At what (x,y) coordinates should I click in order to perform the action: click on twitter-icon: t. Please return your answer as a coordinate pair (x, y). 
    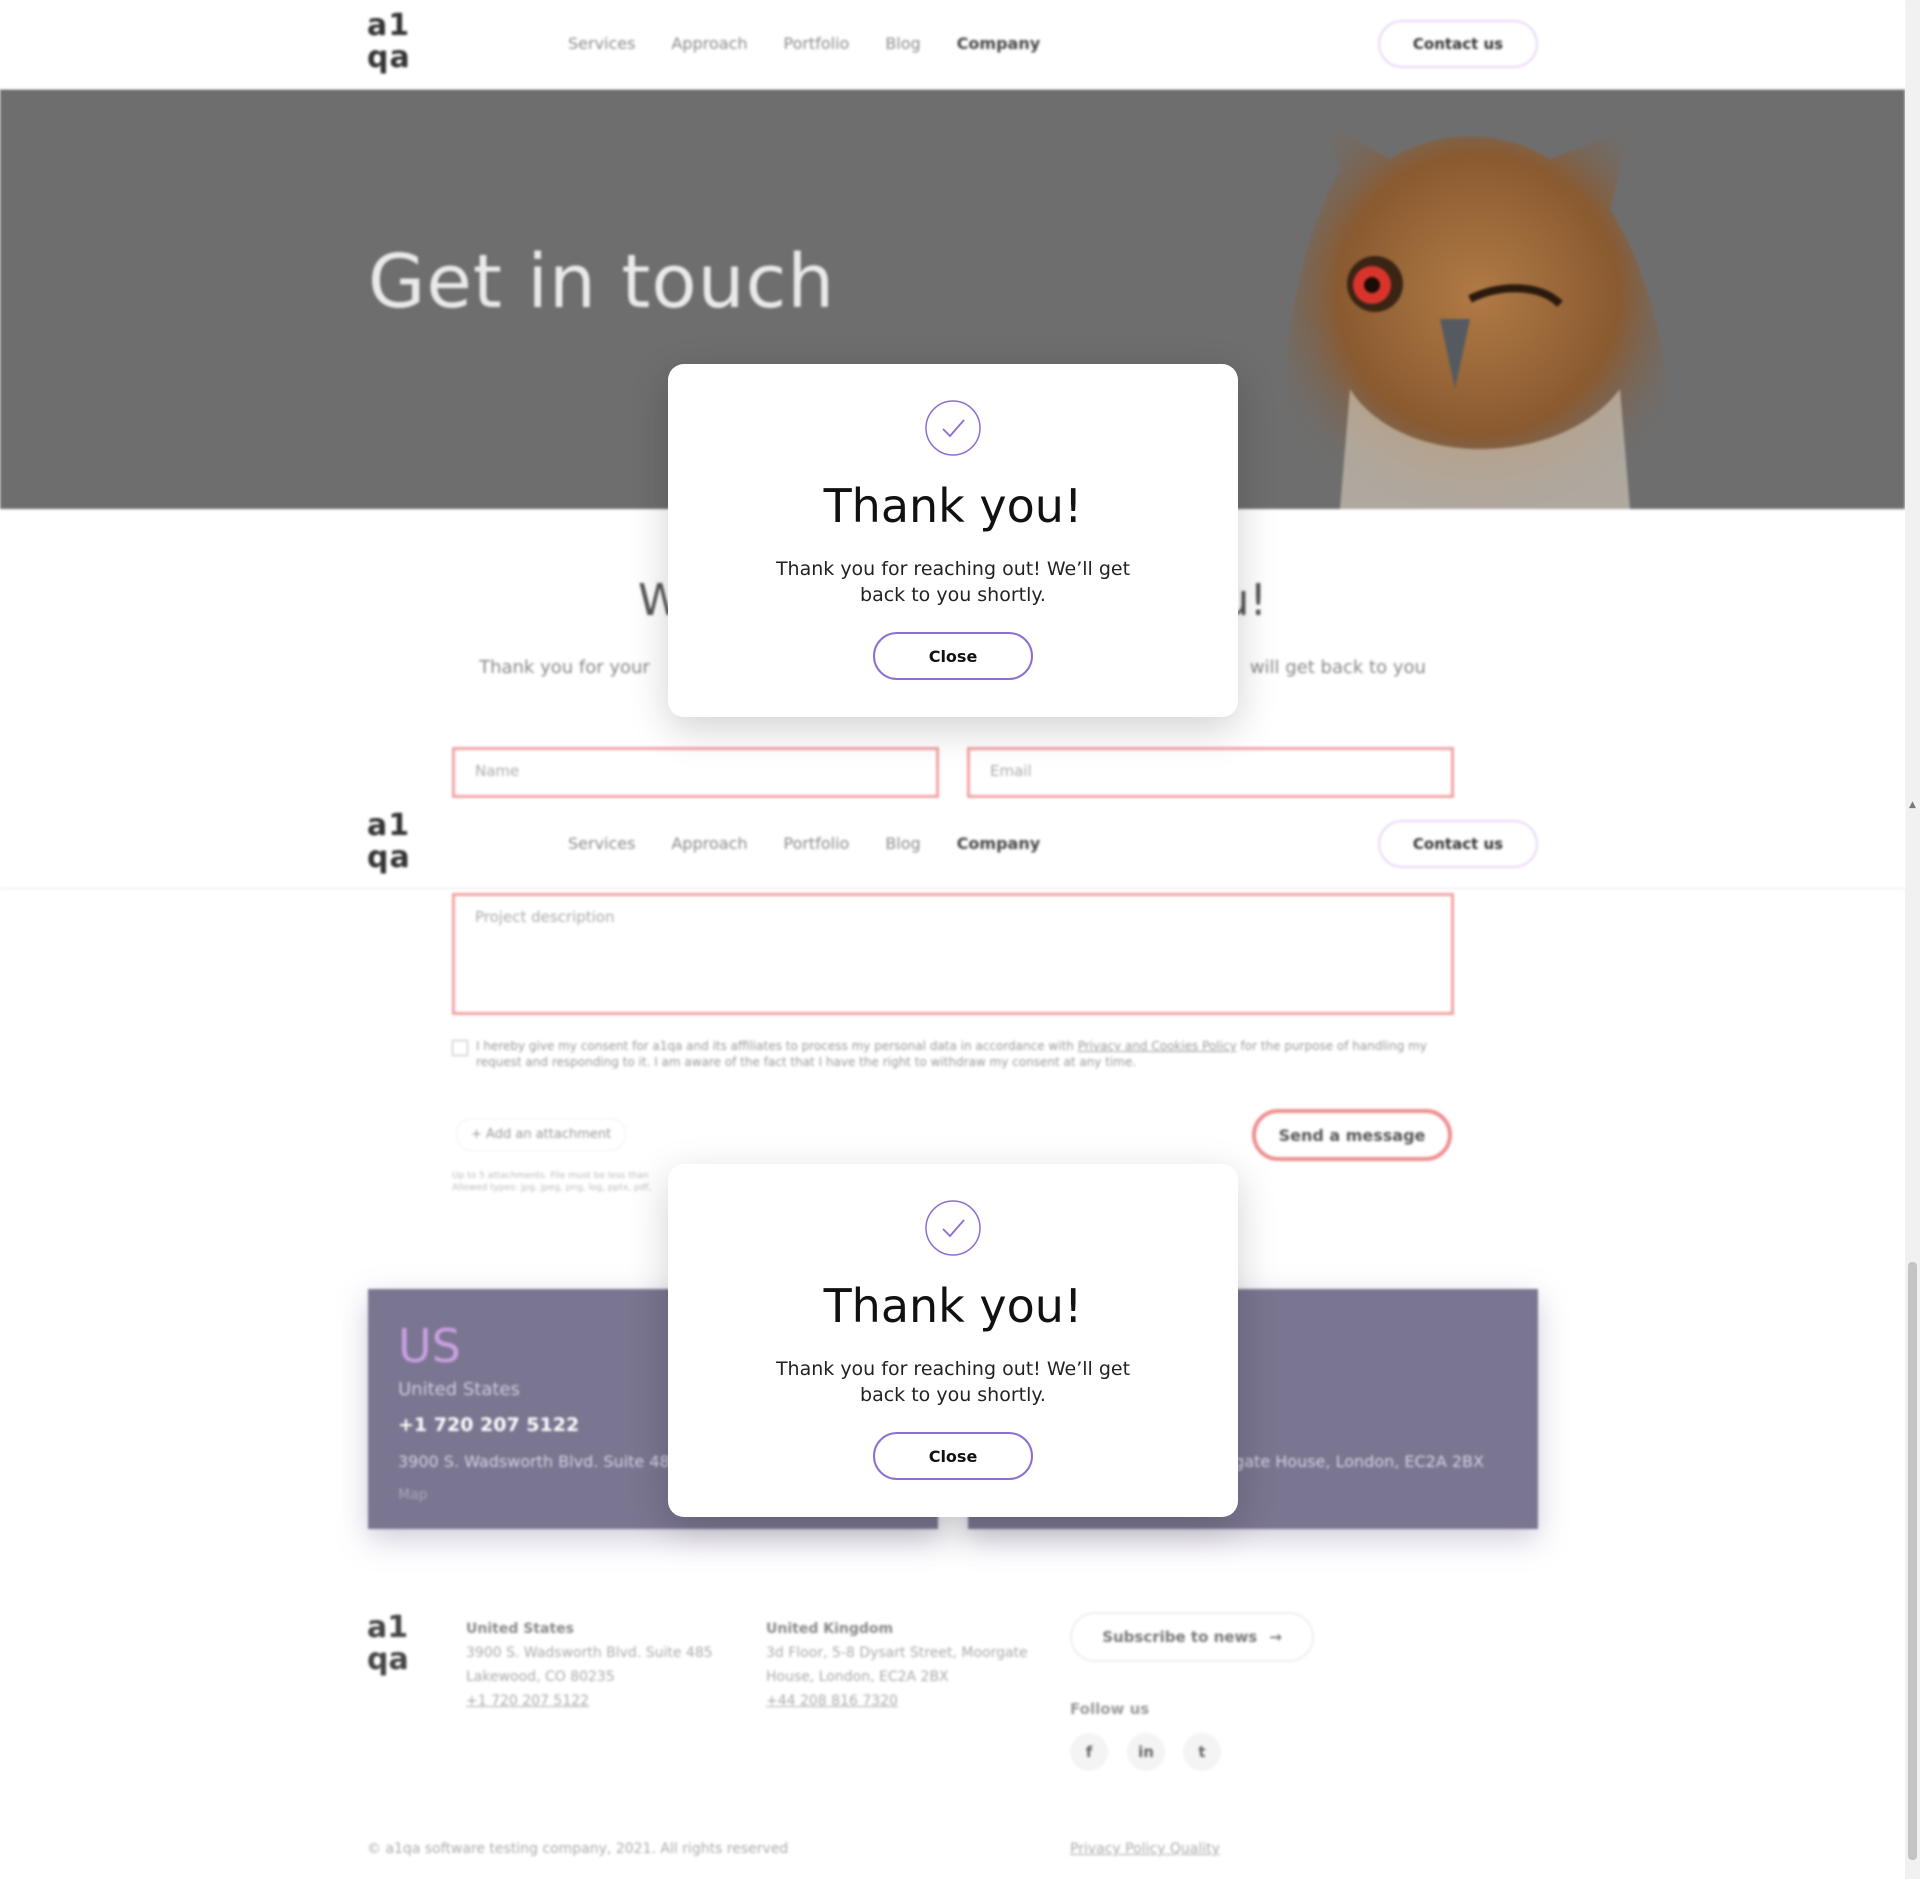
    Looking at the image, I should click on (1202, 1752).